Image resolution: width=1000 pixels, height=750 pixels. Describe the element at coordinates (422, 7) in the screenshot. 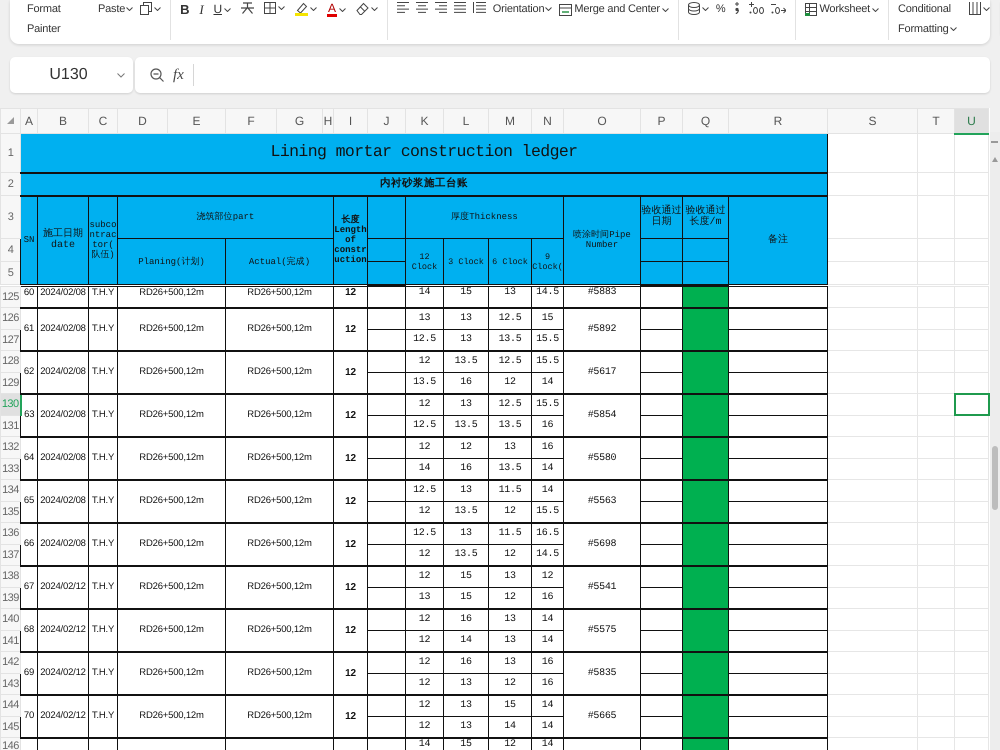

I see `align-center-icon` at that location.